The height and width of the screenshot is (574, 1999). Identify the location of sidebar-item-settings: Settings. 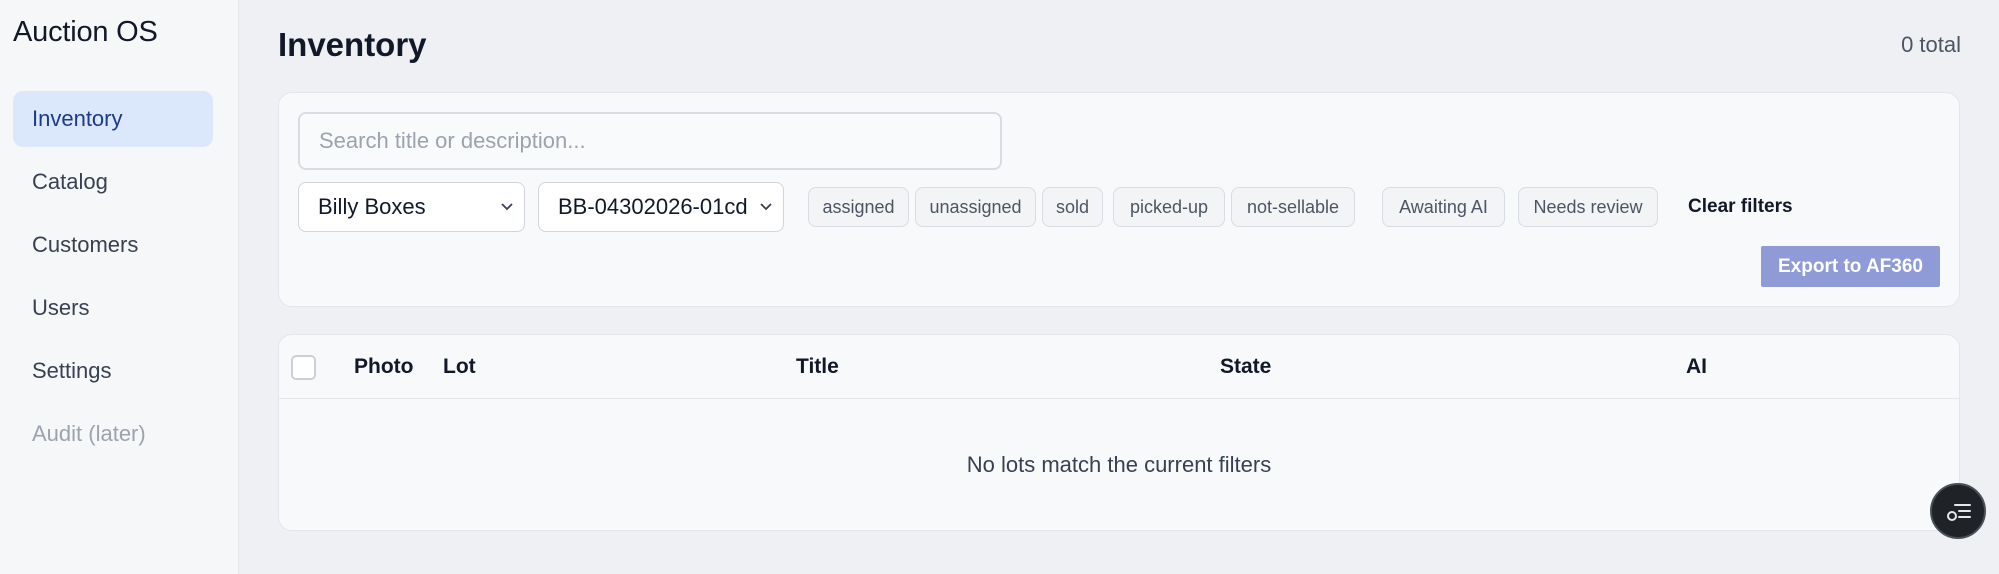
(113, 371).